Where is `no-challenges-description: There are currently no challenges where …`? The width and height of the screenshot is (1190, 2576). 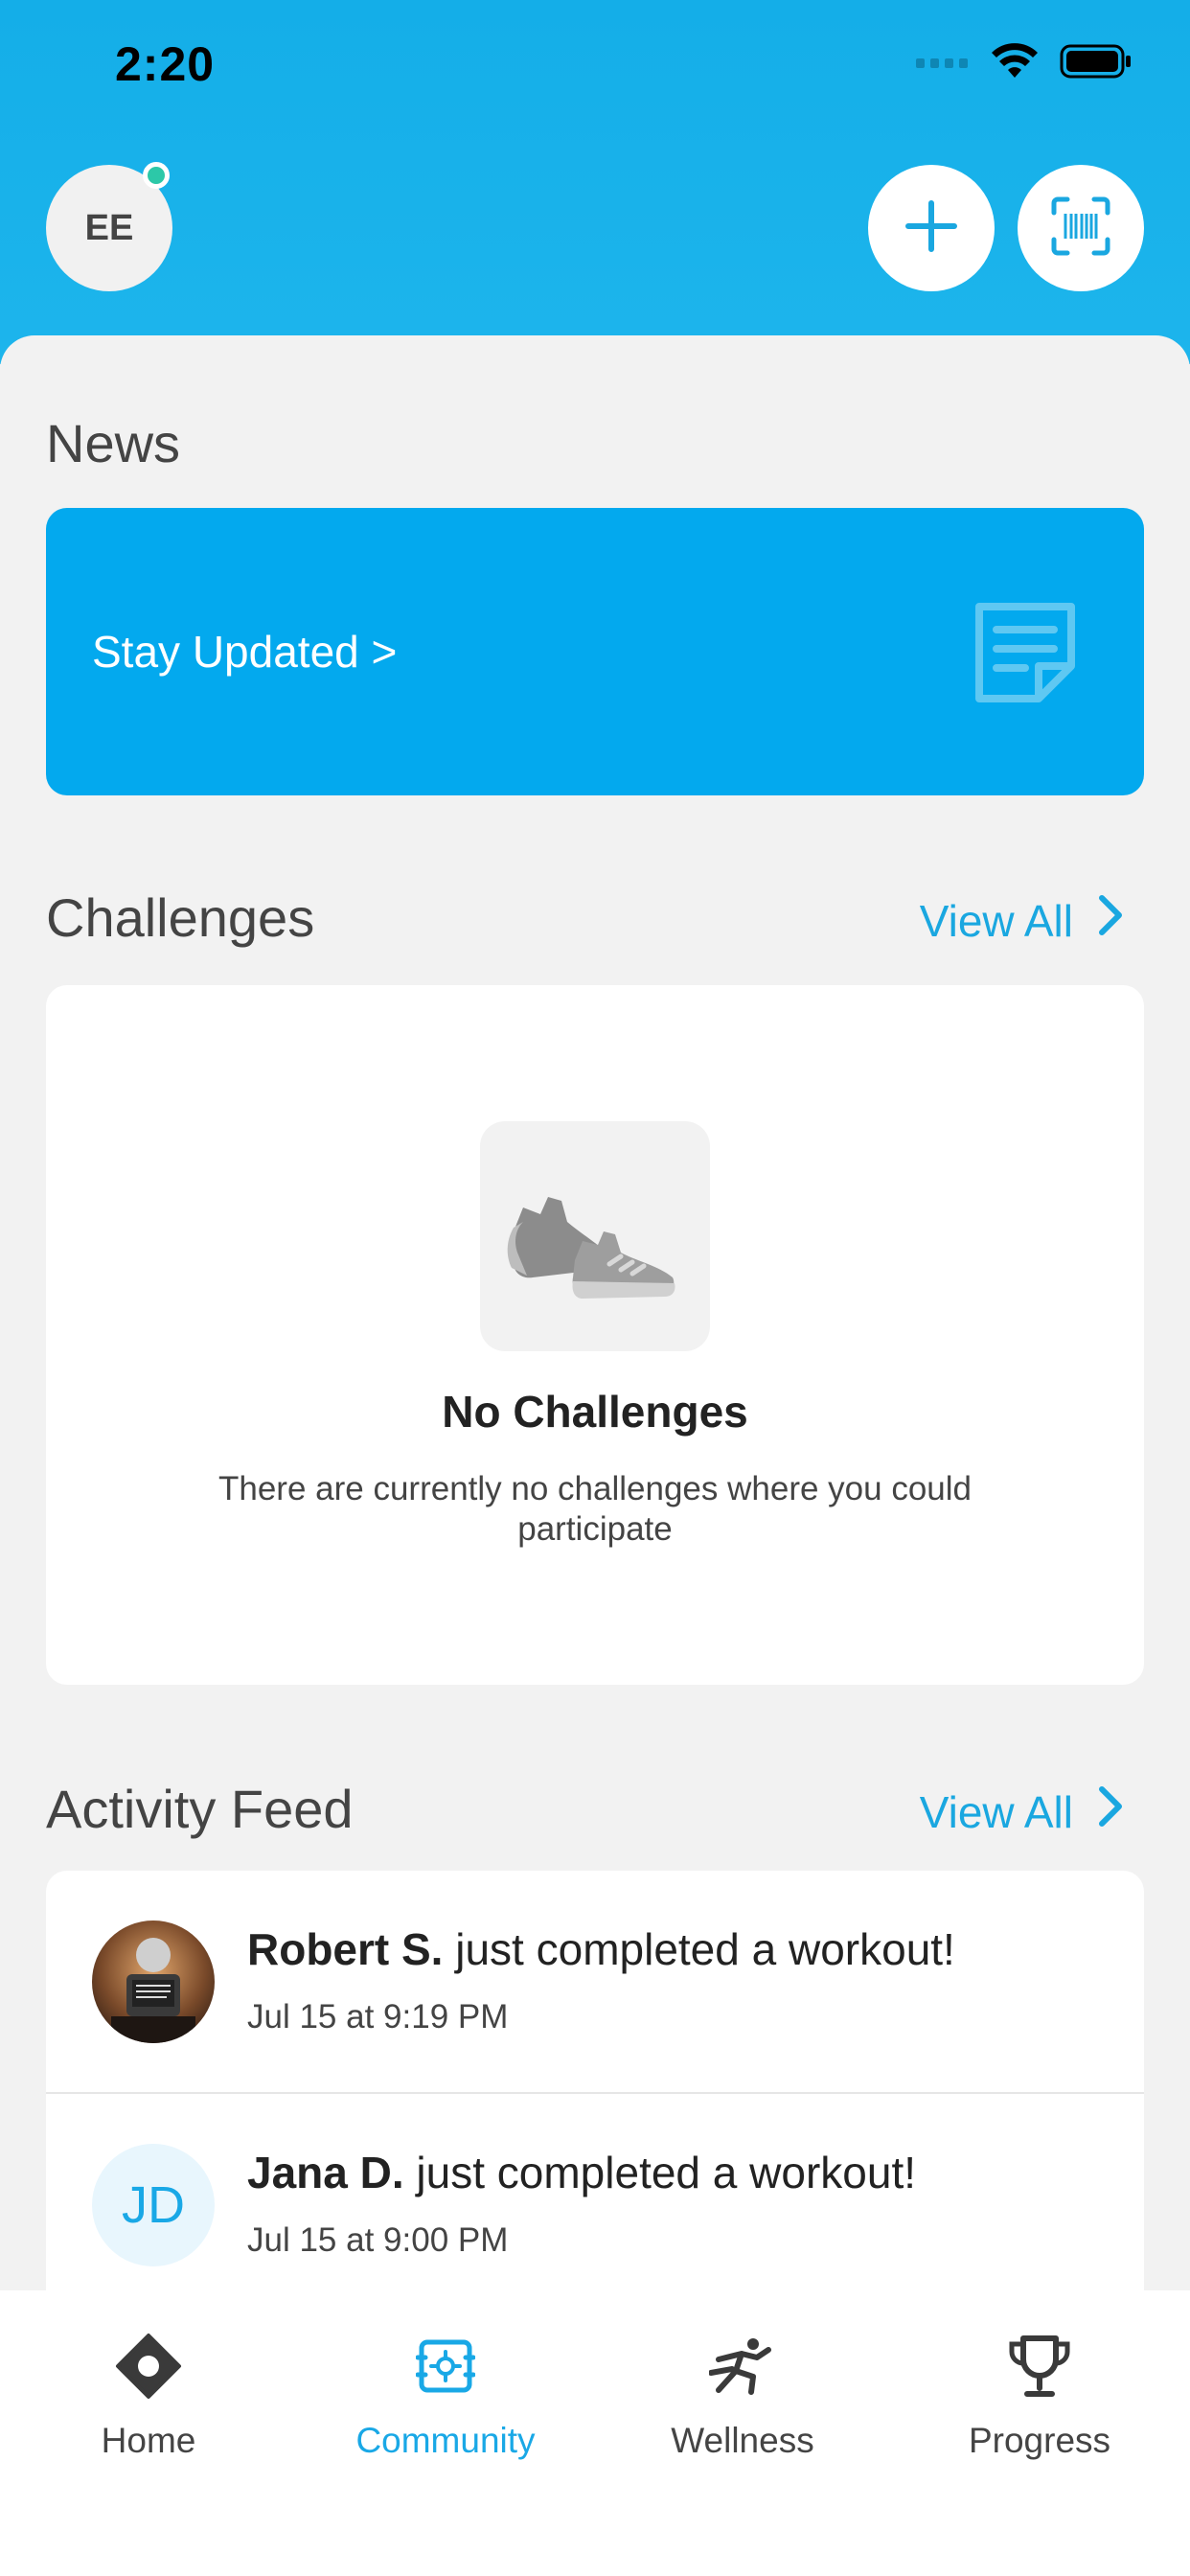 no-challenges-description: There are currently no challenges where … is located at coordinates (595, 1509).